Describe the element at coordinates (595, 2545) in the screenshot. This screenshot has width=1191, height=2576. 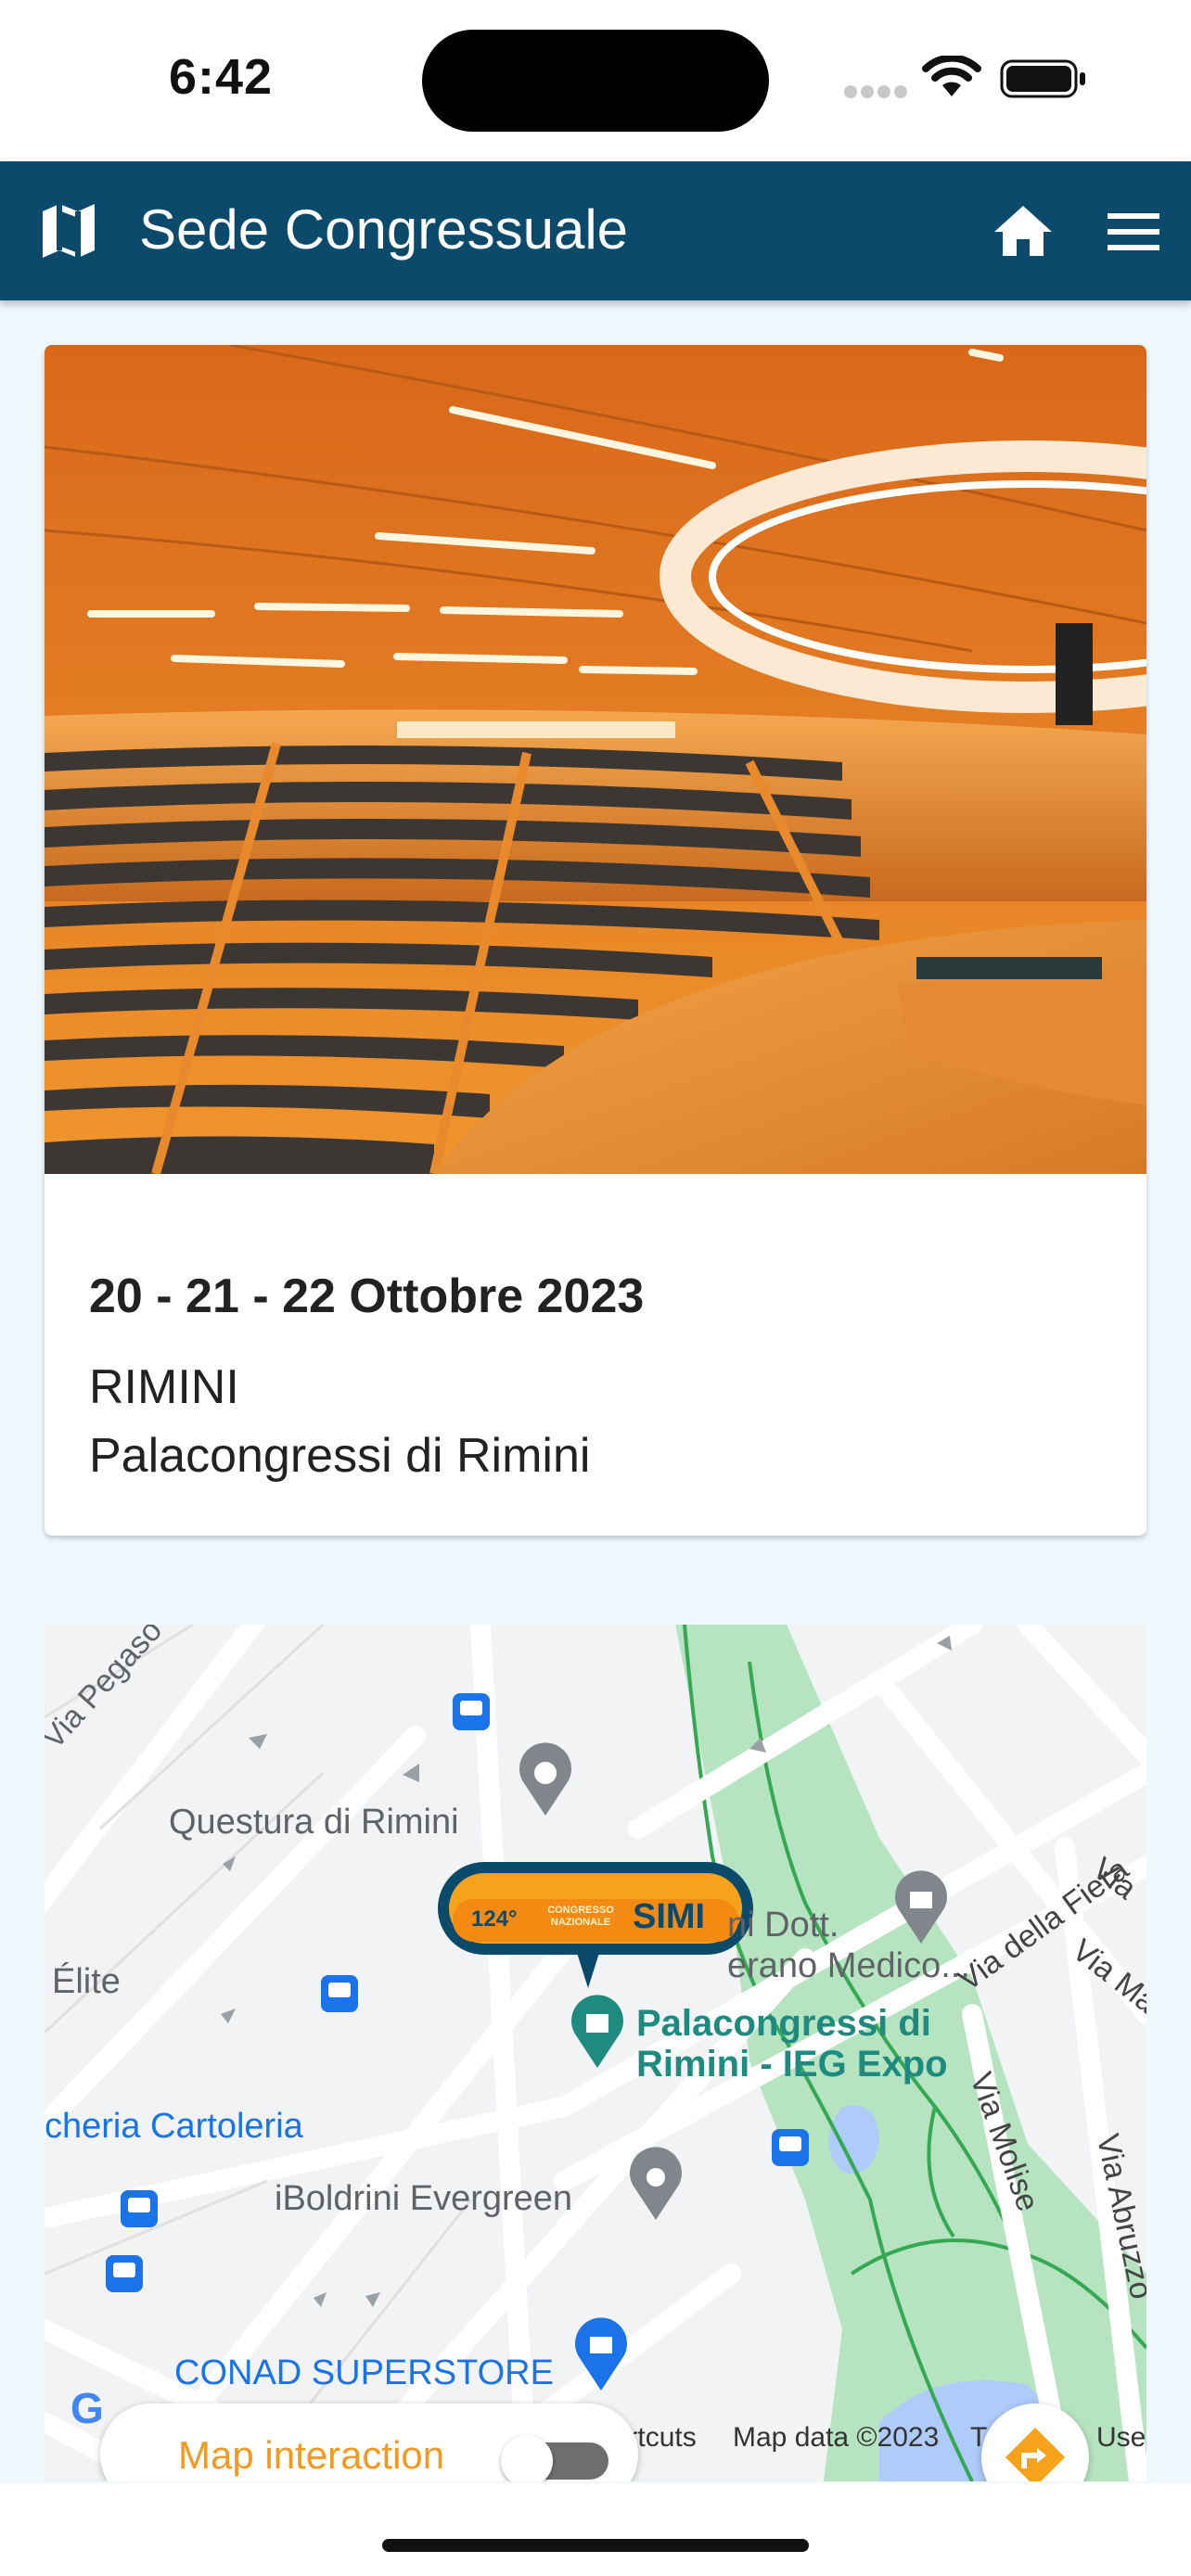
I see `home-indicator` at that location.